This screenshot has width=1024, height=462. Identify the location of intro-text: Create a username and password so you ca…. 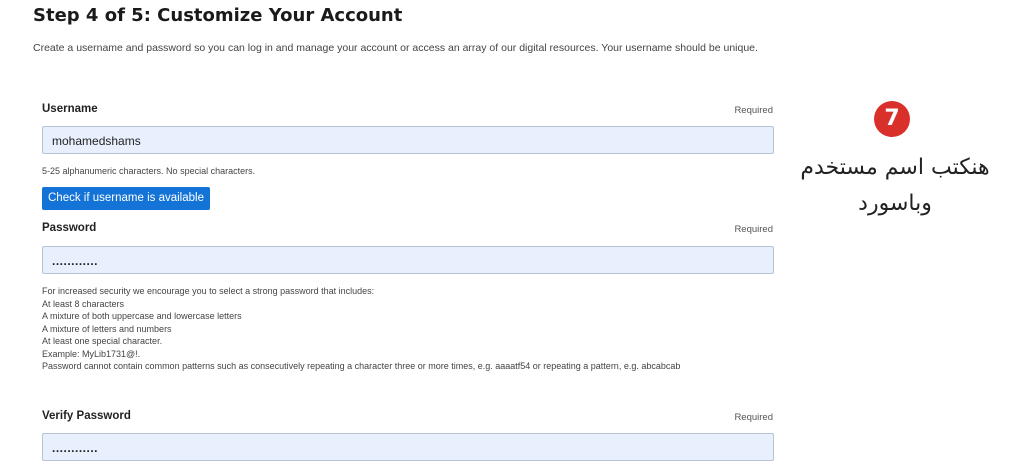
(395, 48).